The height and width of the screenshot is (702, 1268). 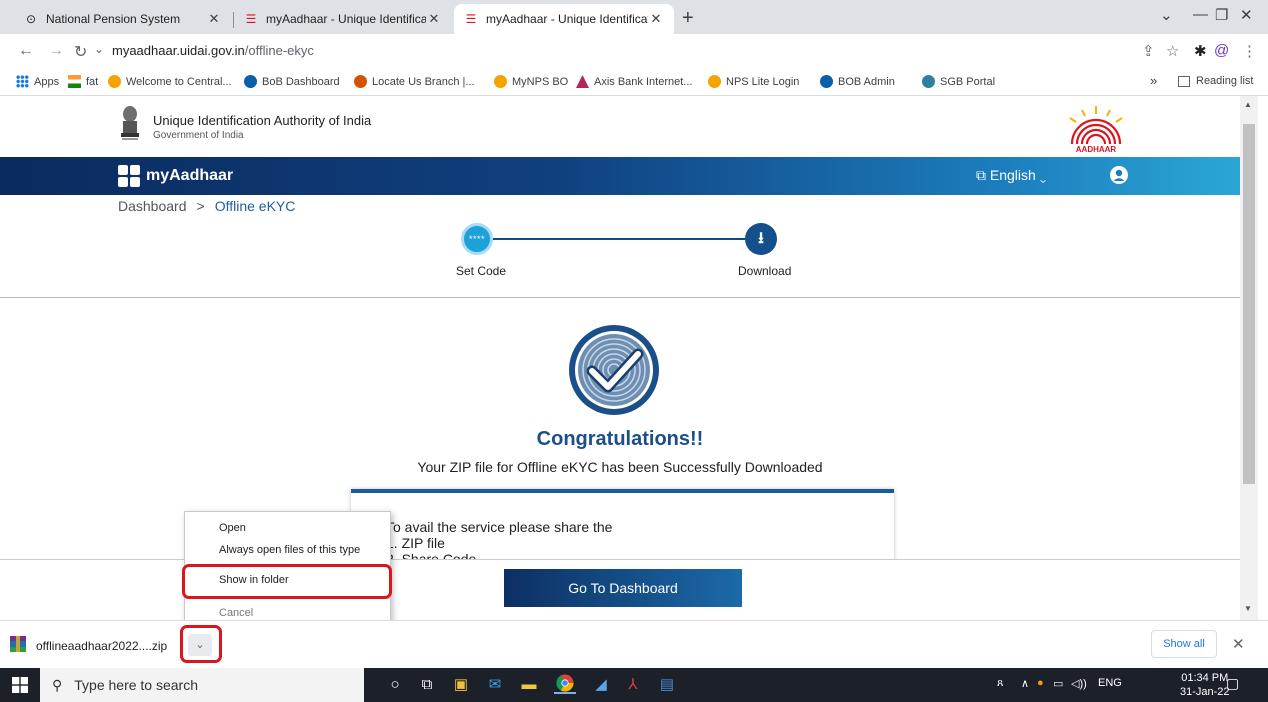 I want to click on bookmark-bob-dashboard: BoB Dashboard, so click(x=292, y=81).